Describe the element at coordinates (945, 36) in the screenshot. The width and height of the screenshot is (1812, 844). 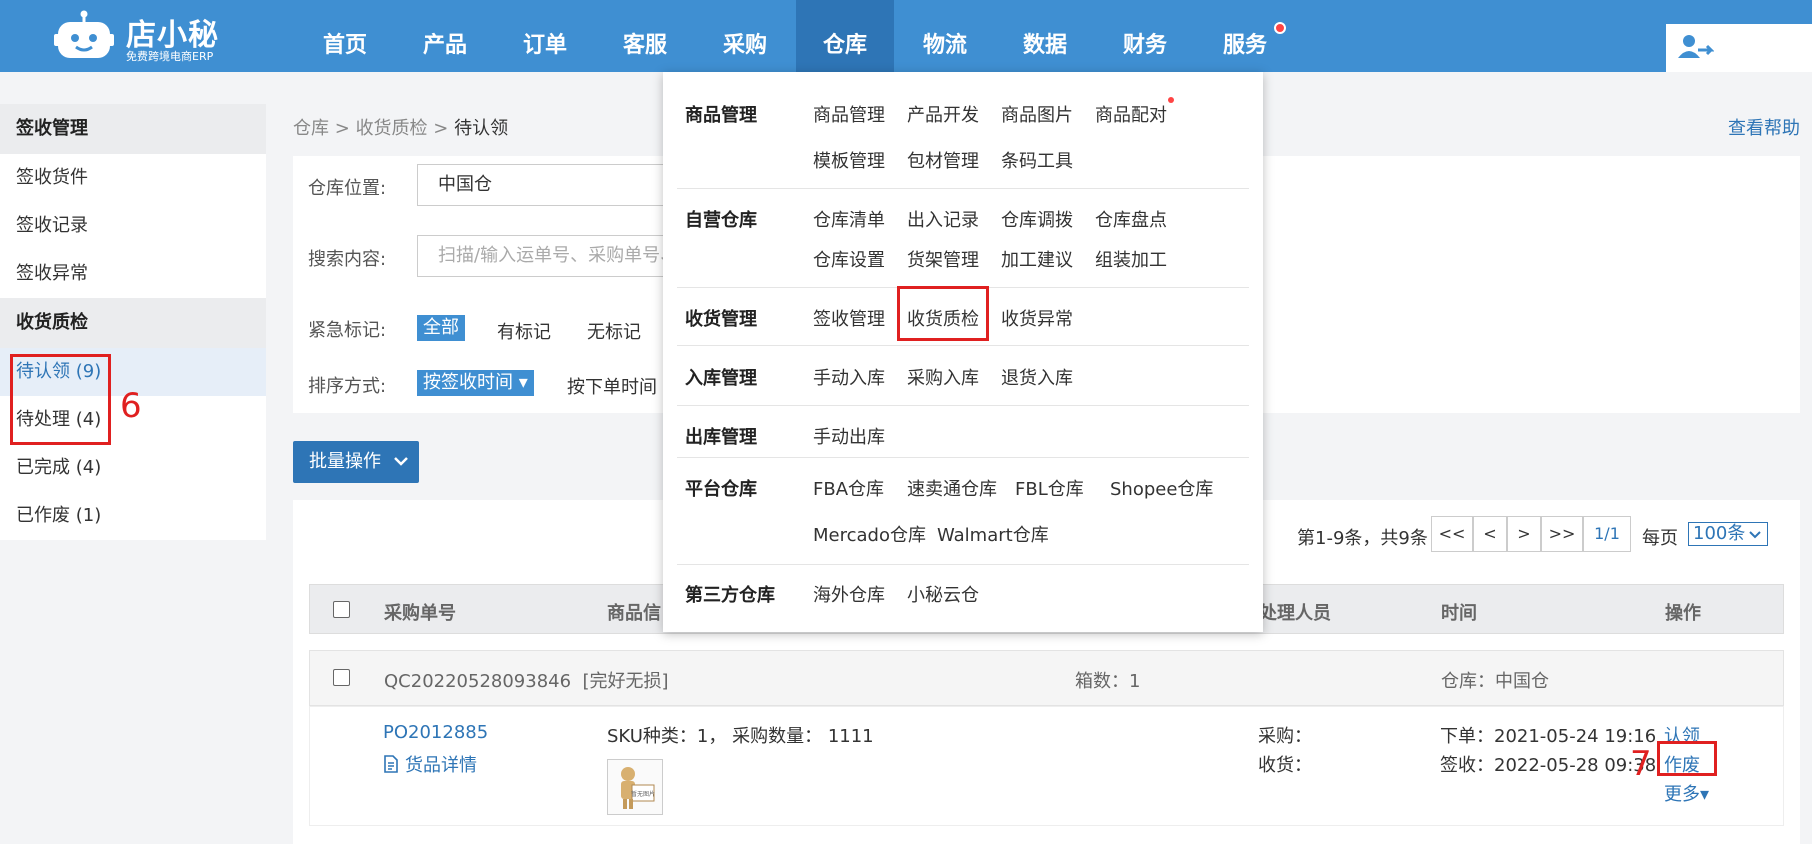
I see `nav-logistics: 物流` at that location.